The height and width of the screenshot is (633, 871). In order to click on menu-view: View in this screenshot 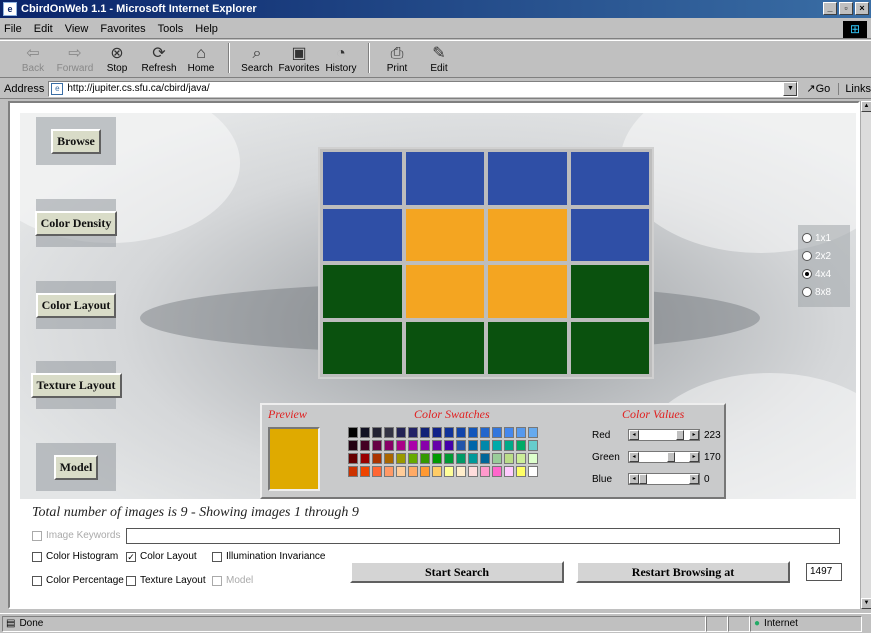, I will do `click(77, 29)`.